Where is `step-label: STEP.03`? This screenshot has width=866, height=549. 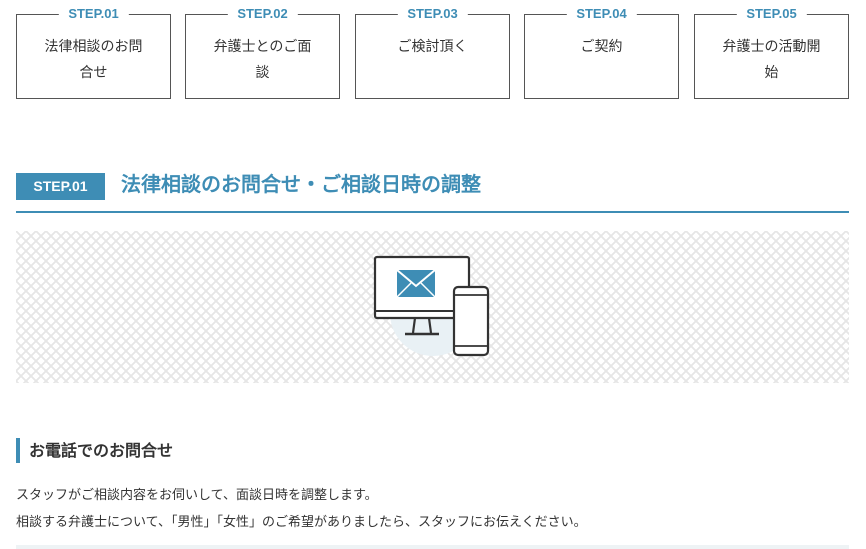 step-label: STEP.03 is located at coordinates (432, 14).